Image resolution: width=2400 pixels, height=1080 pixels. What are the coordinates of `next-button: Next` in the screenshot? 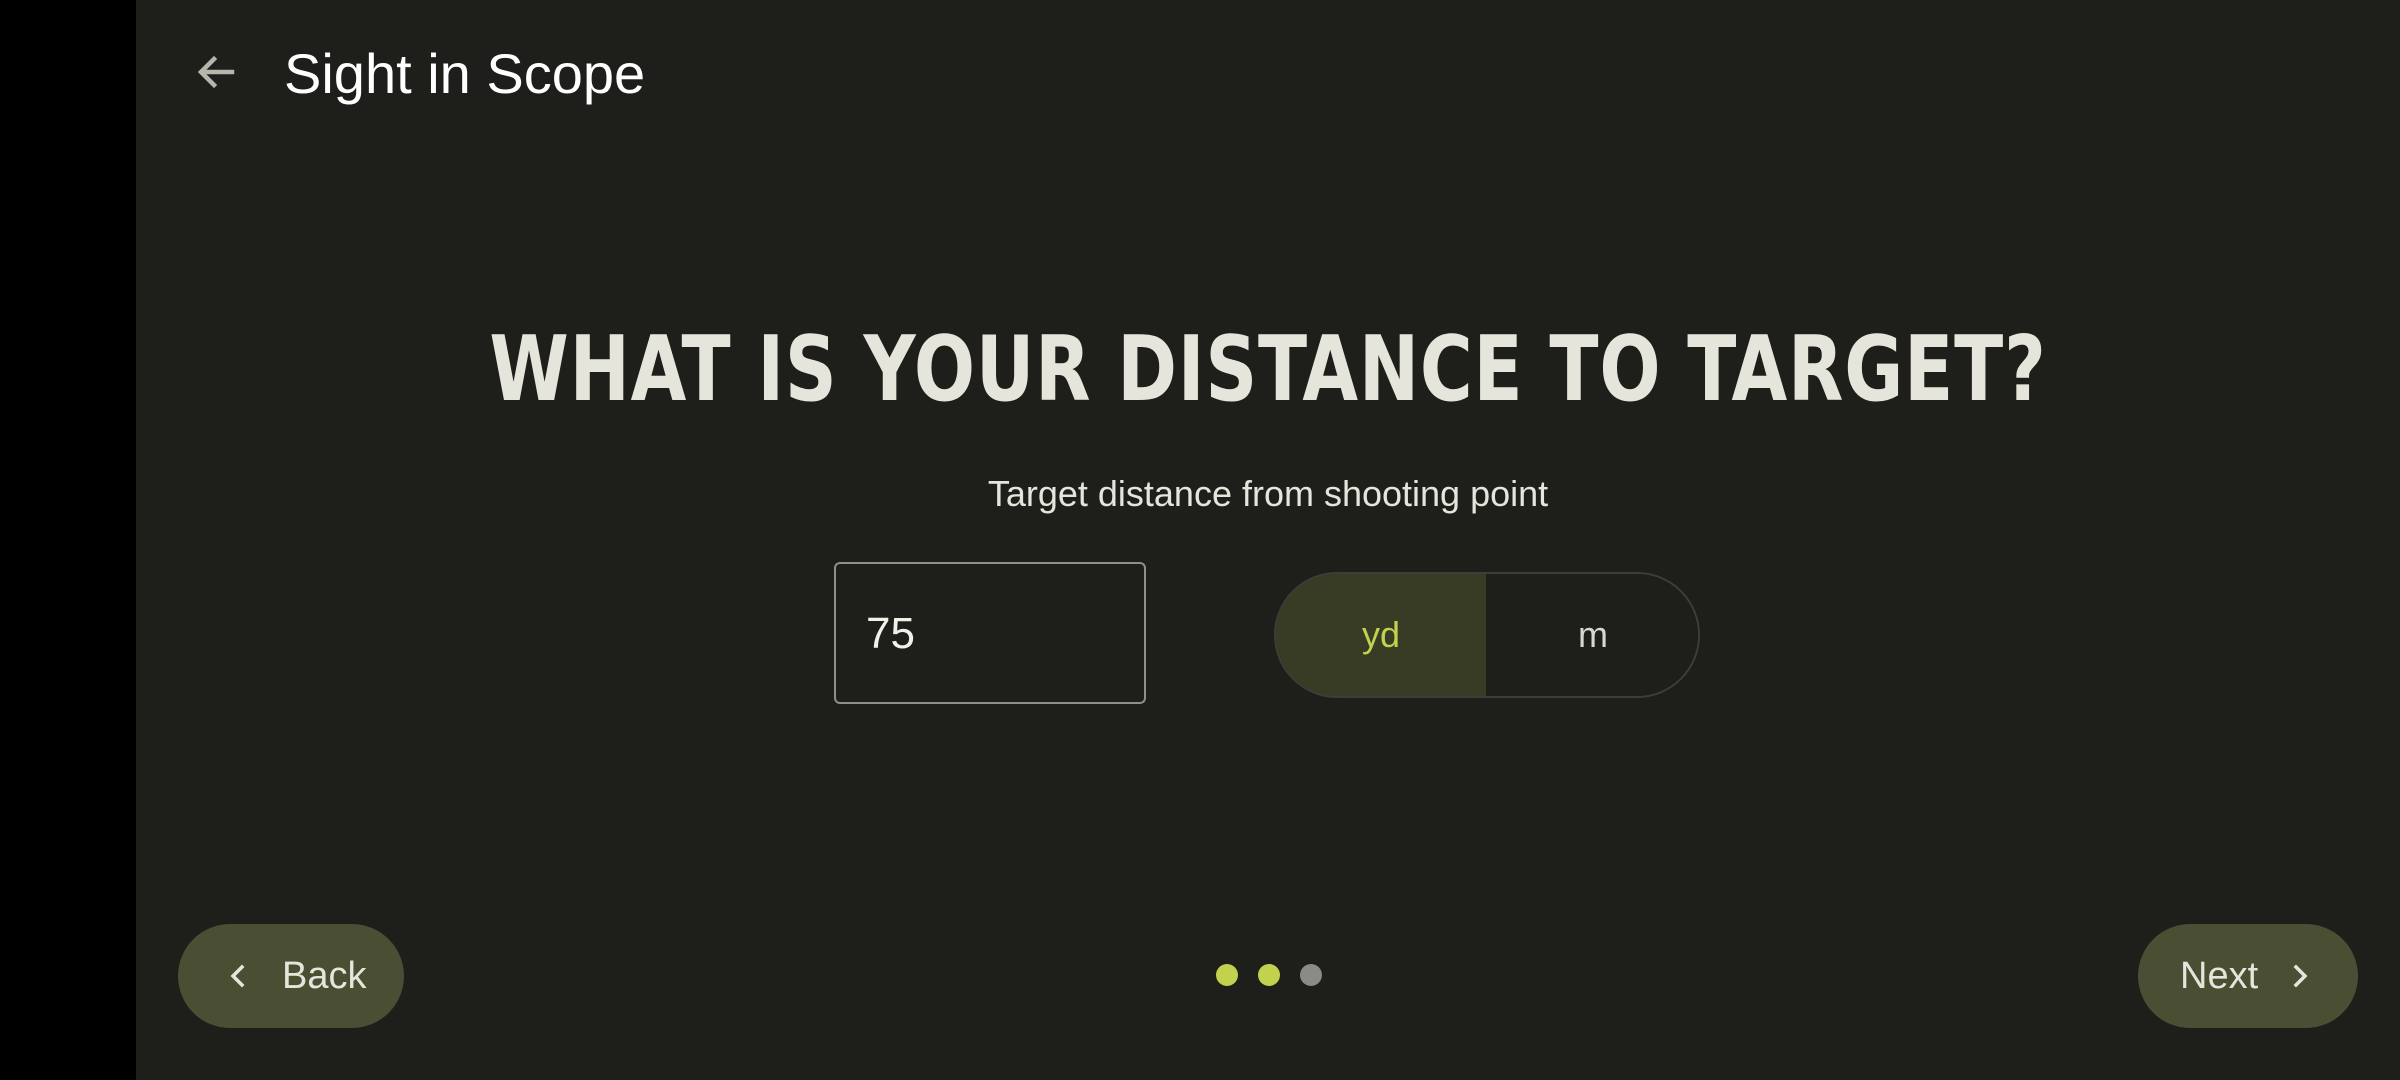 It's located at (2248, 976).